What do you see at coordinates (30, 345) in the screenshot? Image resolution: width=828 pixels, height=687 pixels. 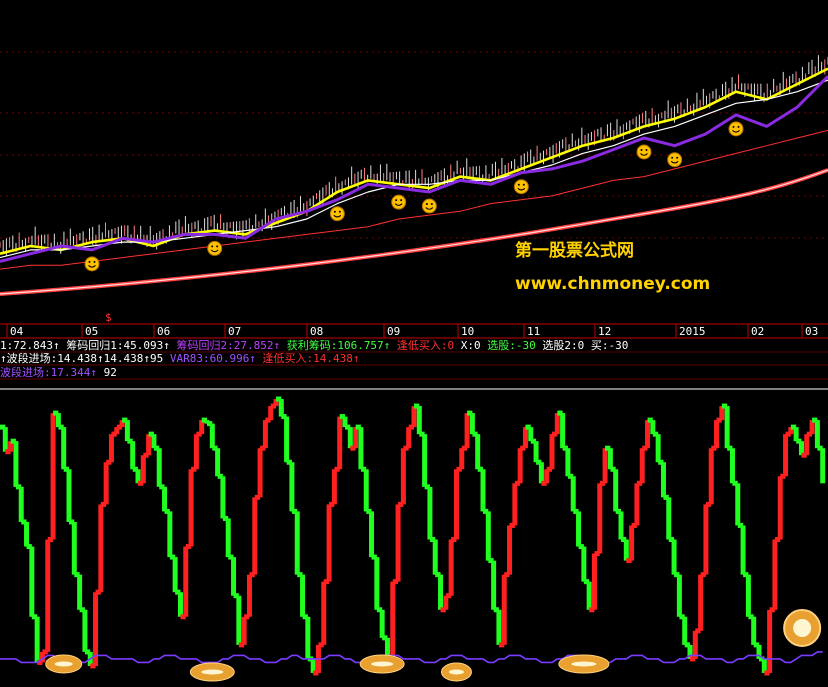 I see `indicator-readout: 1:72.843↑` at bounding box center [30, 345].